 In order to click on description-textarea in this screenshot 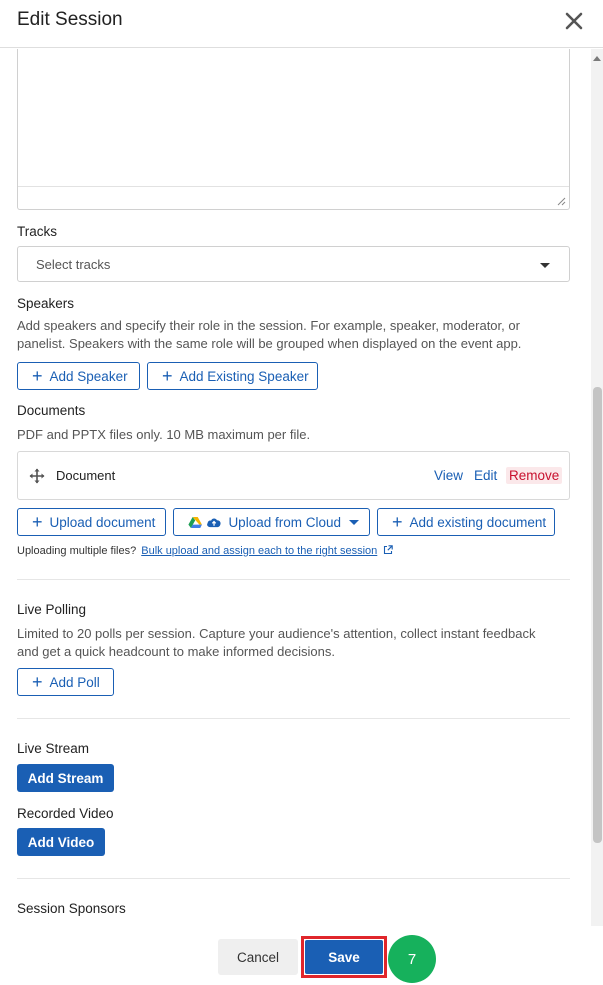, I will do `click(293, 129)`.